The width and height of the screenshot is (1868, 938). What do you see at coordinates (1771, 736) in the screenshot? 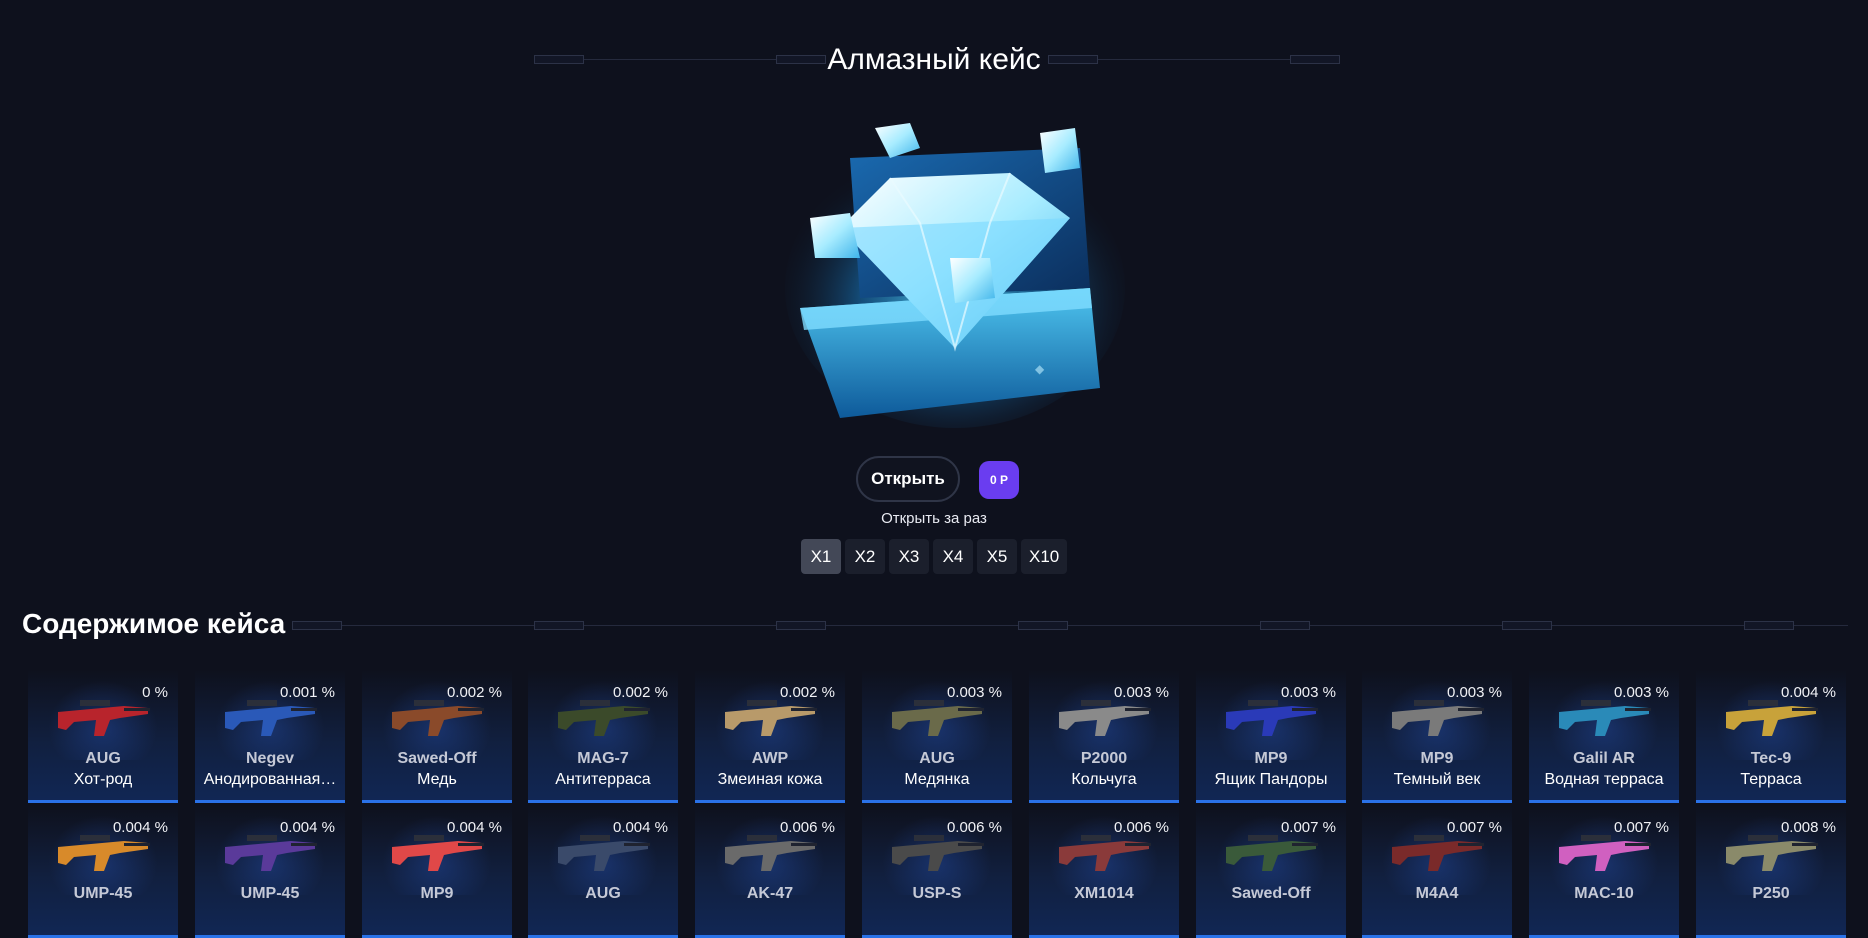
I see `case-item-card: 0.004 % Tec-9 Терраса` at bounding box center [1771, 736].